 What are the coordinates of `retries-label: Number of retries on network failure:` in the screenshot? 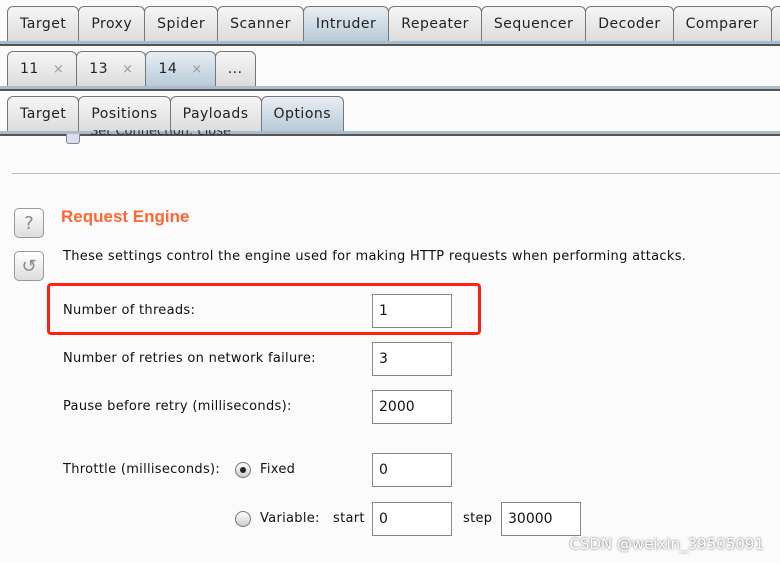 It's located at (189, 358).